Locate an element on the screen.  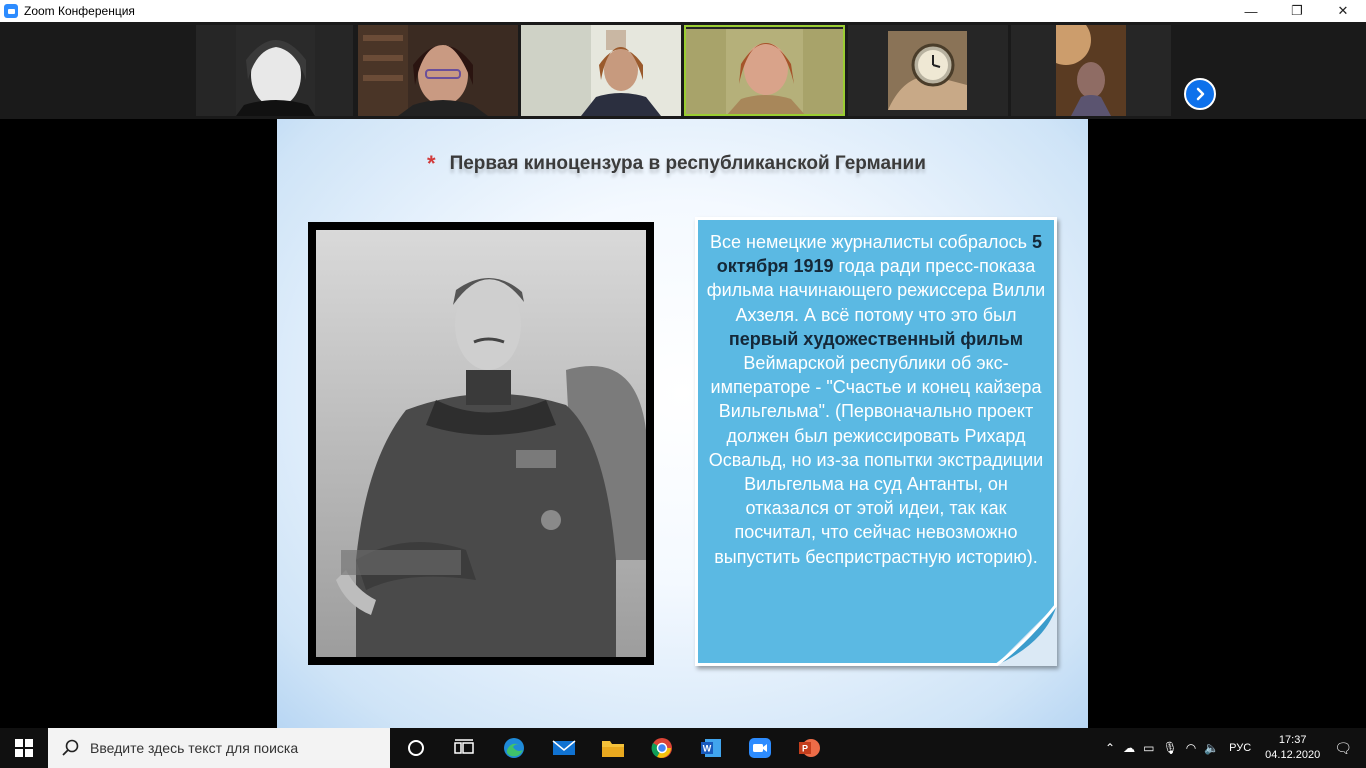
search-placeholder: Введите здесь текст для поиска is located at coordinates (194, 748).